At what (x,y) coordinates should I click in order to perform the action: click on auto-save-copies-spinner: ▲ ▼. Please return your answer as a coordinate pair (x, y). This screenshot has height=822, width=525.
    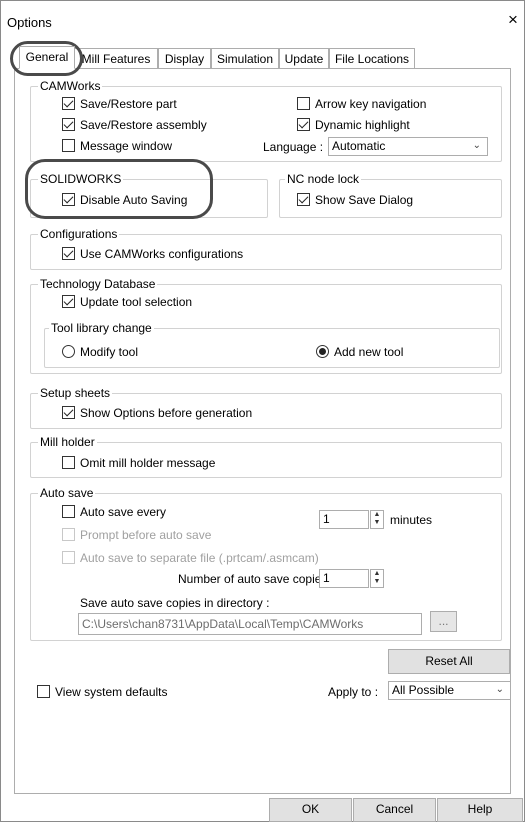
    Looking at the image, I should click on (377, 578).